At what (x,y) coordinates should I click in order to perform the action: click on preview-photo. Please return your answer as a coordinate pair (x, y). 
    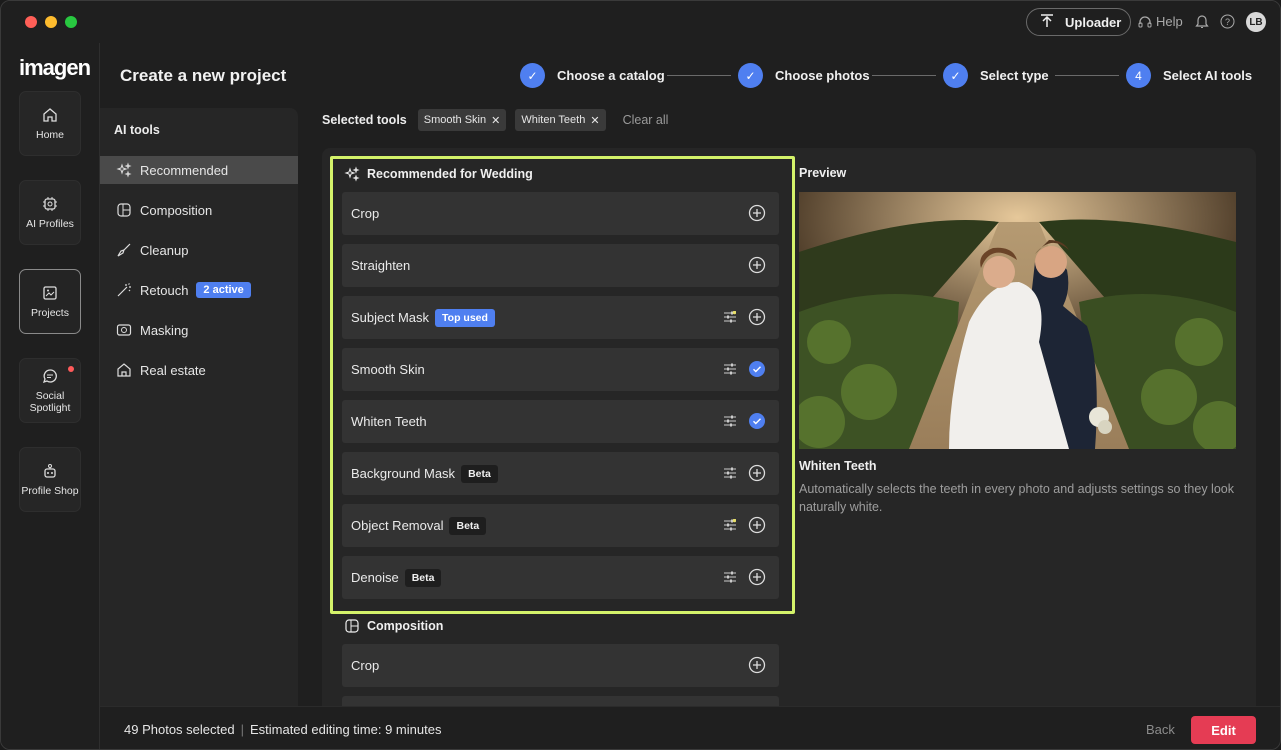
    Looking at the image, I should click on (1017, 320).